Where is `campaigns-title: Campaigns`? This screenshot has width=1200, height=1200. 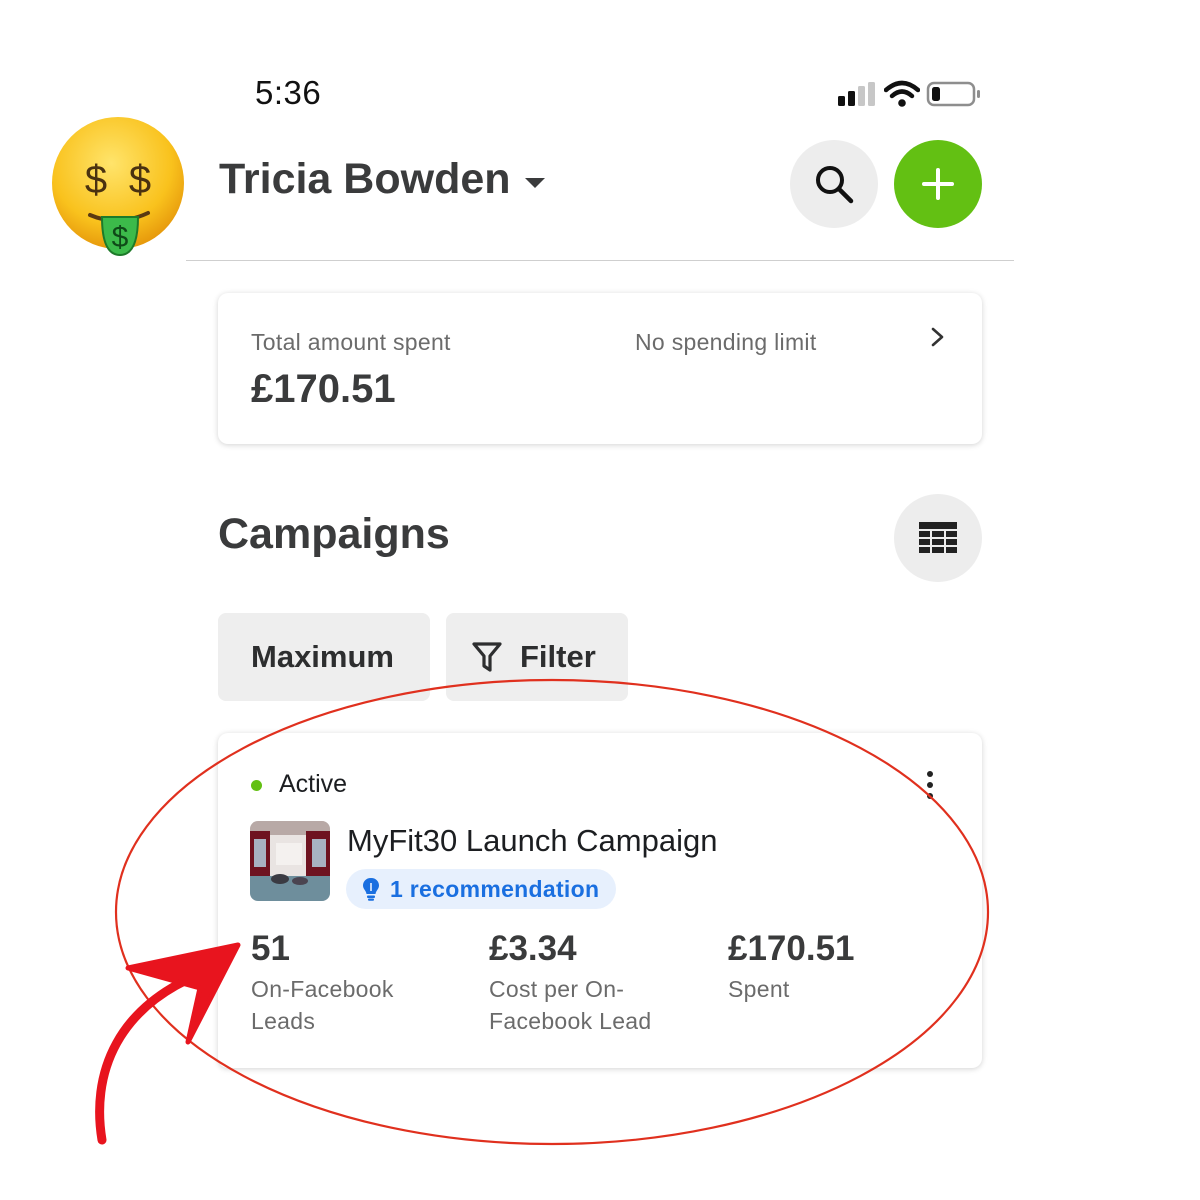 campaigns-title: Campaigns is located at coordinates (334, 534).